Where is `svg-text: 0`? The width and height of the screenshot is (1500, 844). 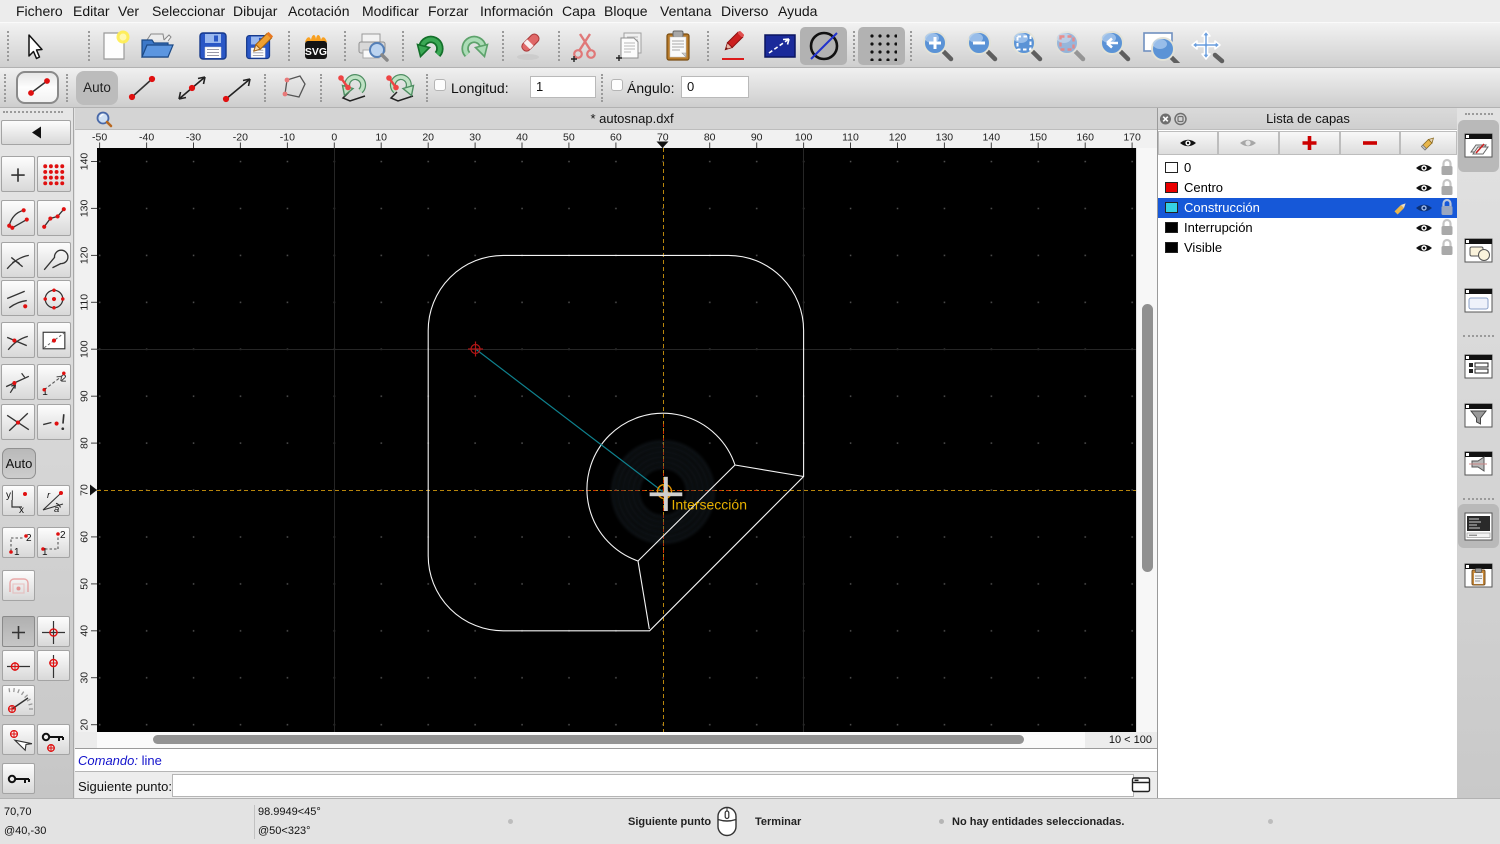
svg-text: 0 is located at coordinates (334, 138).